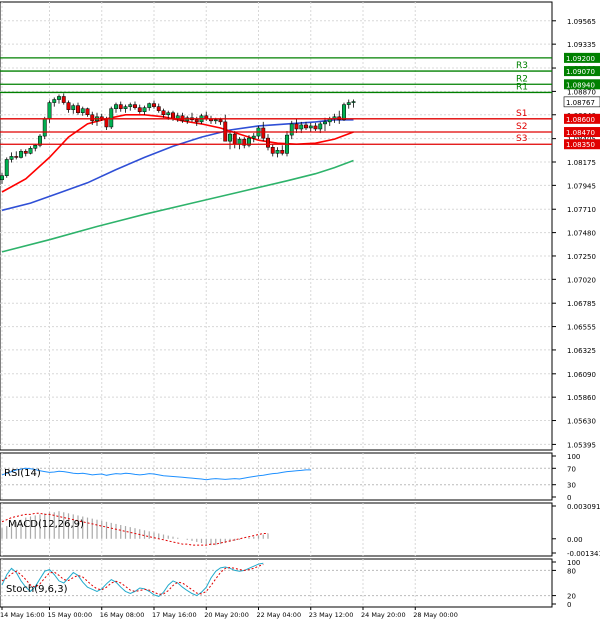 The image size is (600, 620). Describe the element at coordinates (581, 280) in the screenshot. I see `price-tick-label: 1.07020` at that location.